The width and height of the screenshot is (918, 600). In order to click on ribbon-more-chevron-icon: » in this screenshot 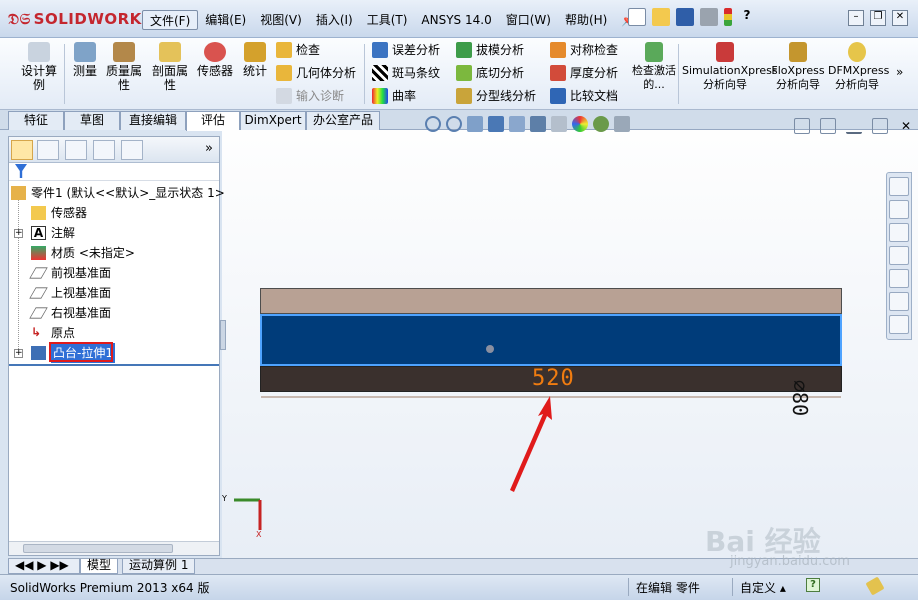, I will do `click(899, 72)`.